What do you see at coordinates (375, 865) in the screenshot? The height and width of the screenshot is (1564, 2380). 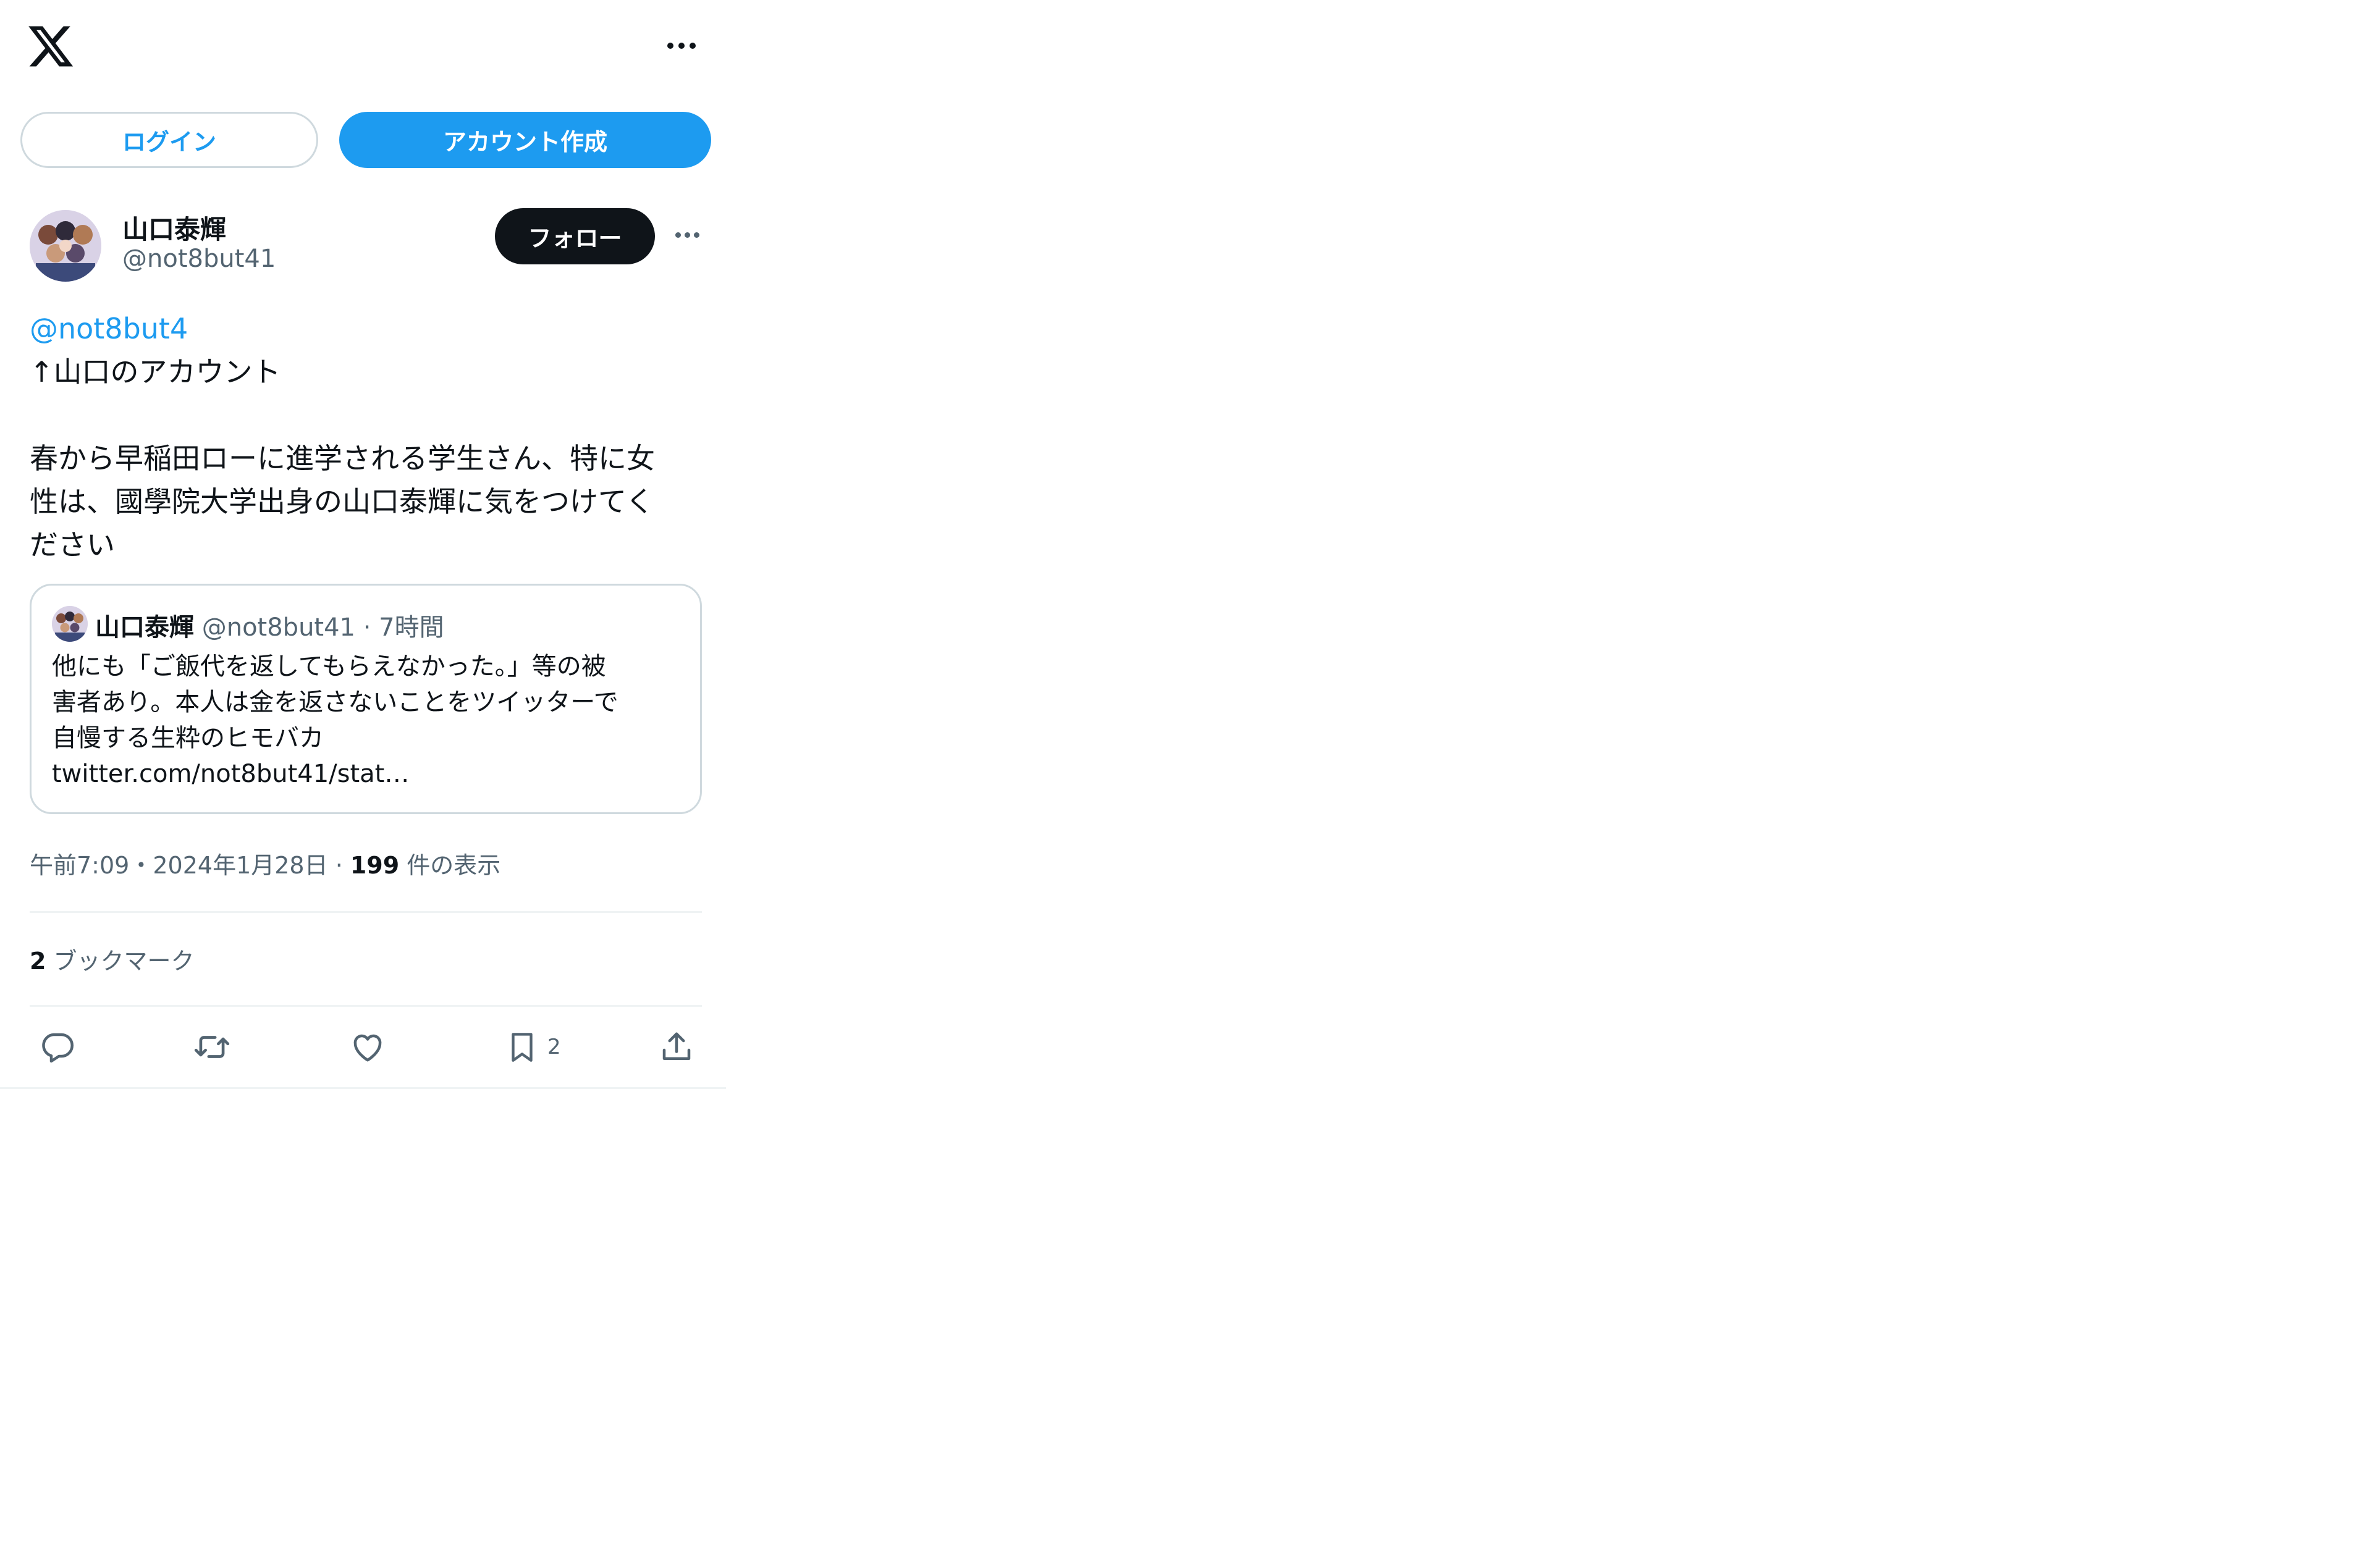 I see `views-count: 199` at bounding box center [375, 865].